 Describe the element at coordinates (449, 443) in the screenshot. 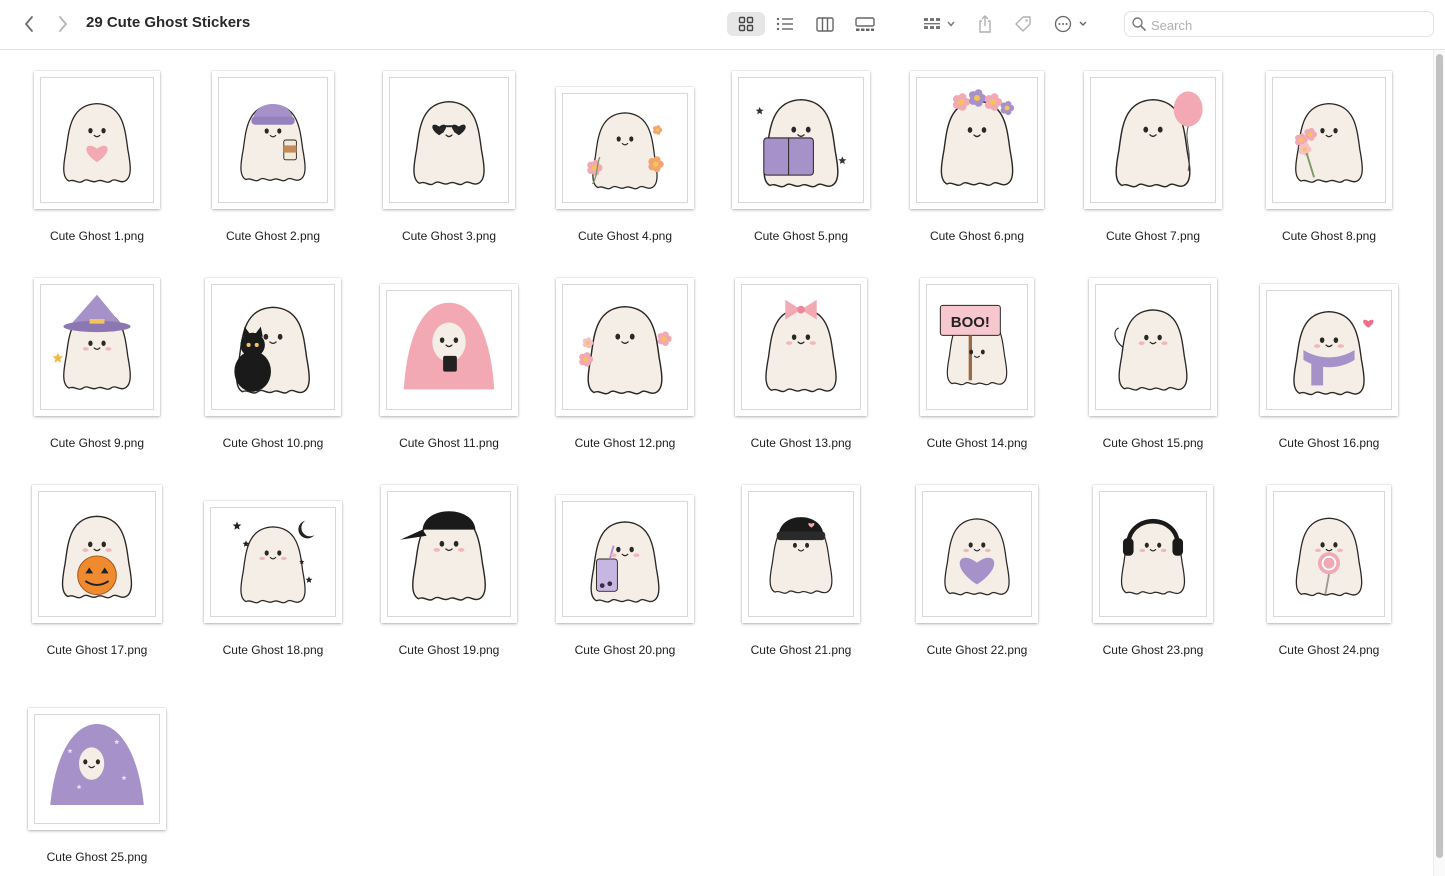

I see `file-name-label: Cute Ghost 11.png` at that location.